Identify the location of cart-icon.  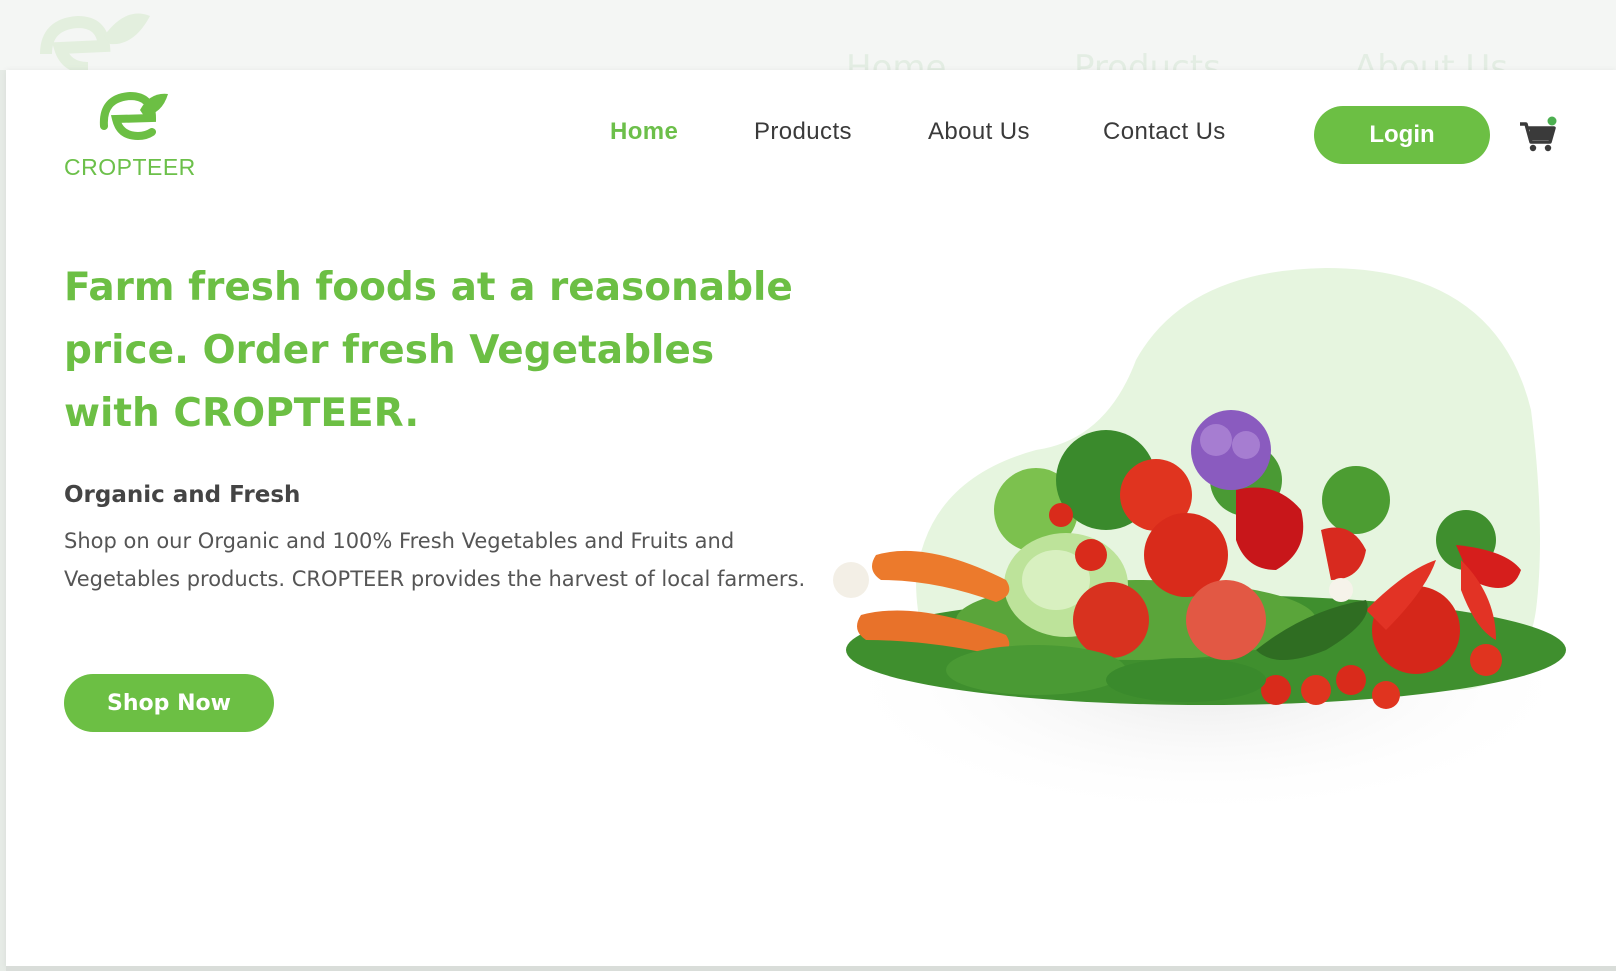
(1538, 136).